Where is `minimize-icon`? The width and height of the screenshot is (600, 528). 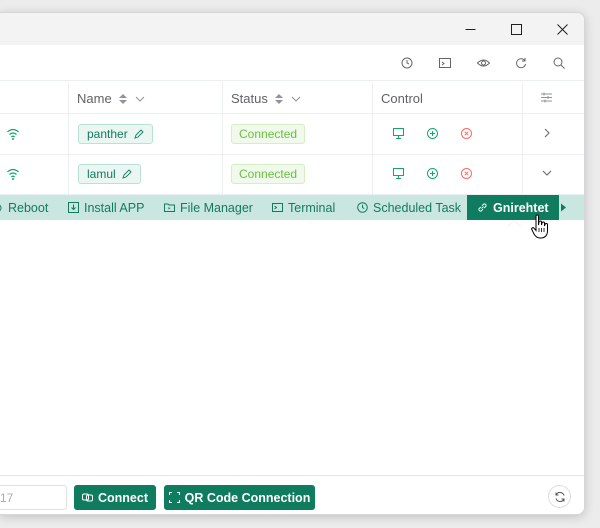 minimize-icon is located at coordinates (470, 29).